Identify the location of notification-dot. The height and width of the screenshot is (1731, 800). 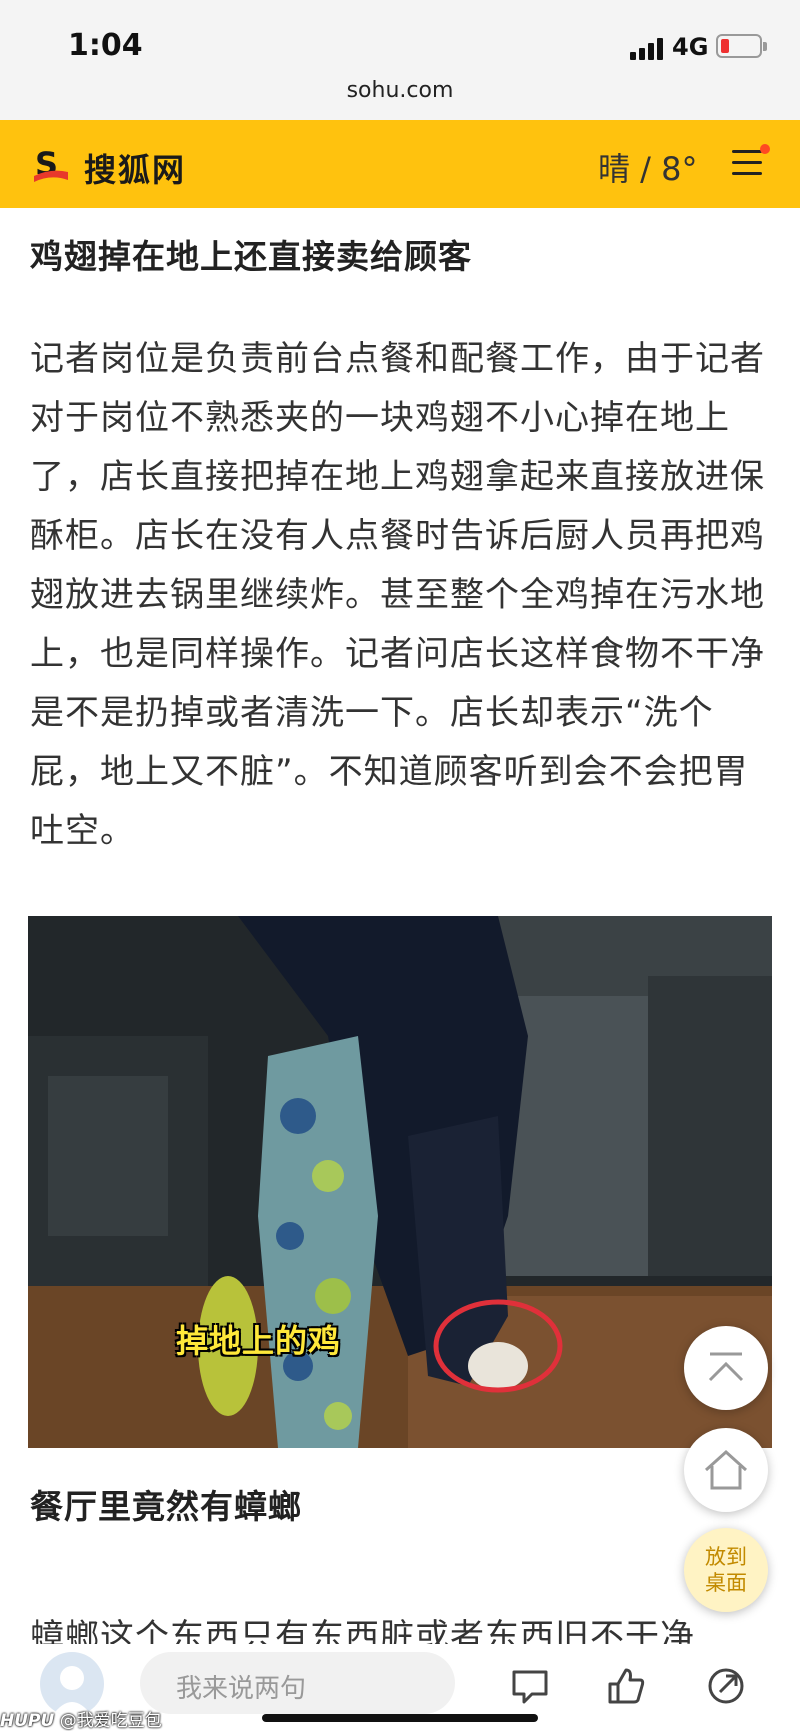
(765, 149).